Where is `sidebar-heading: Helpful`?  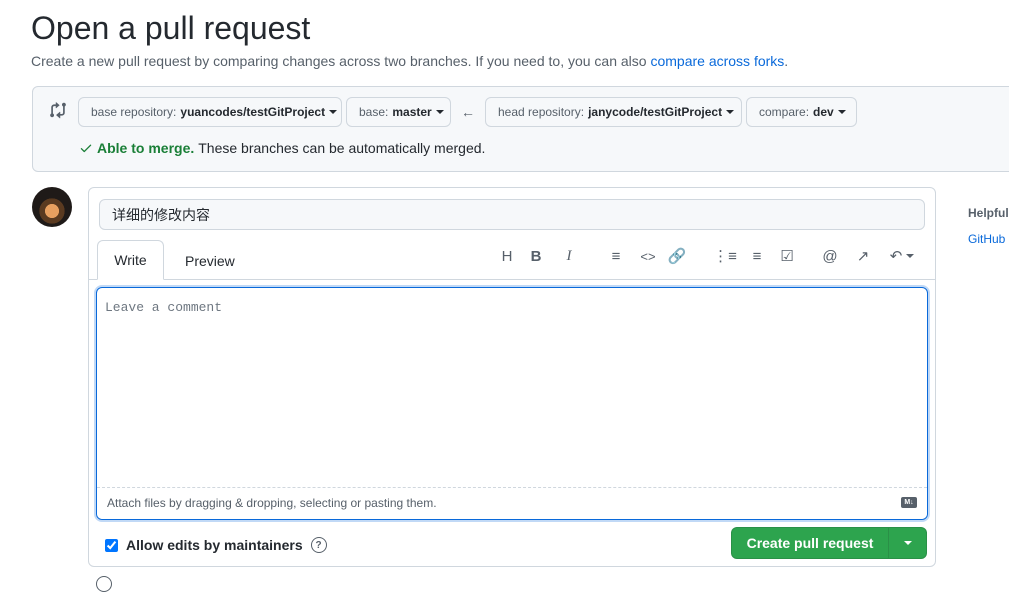
sidebar-heading: Helpful is located at coordinates (988, 213).